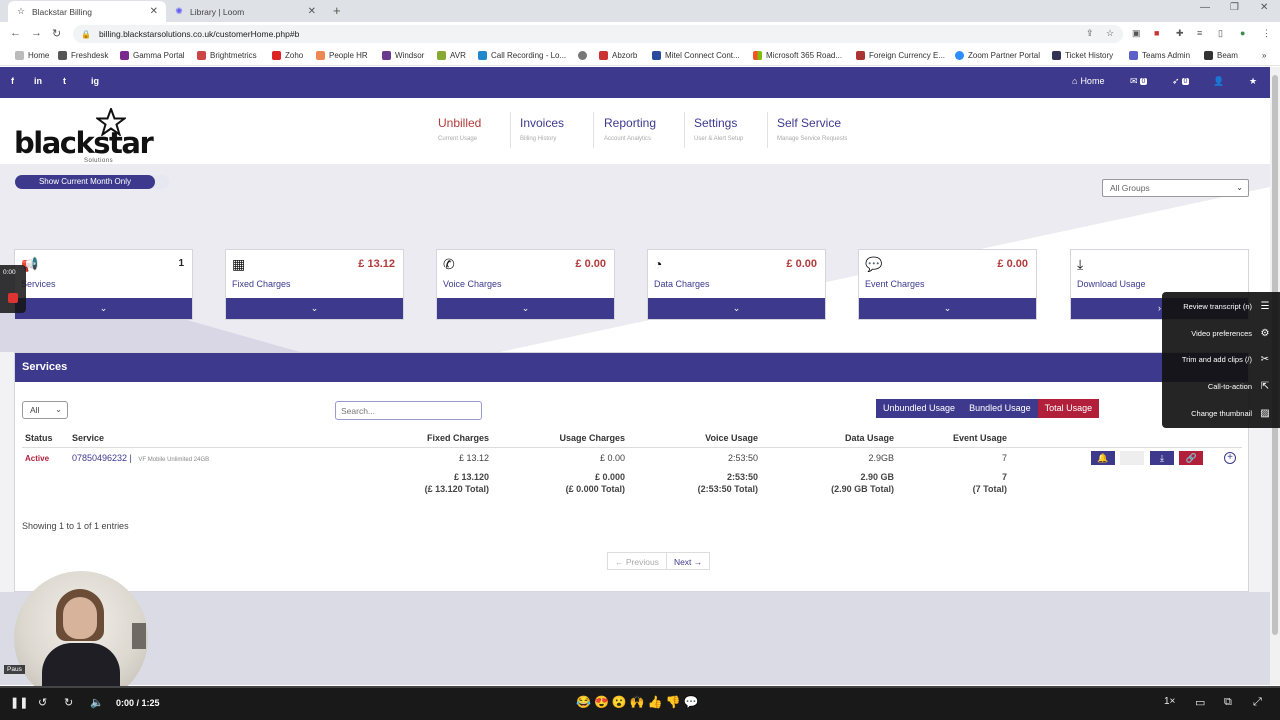  I want to click on user-icon: 👤, so click(1218, 81).